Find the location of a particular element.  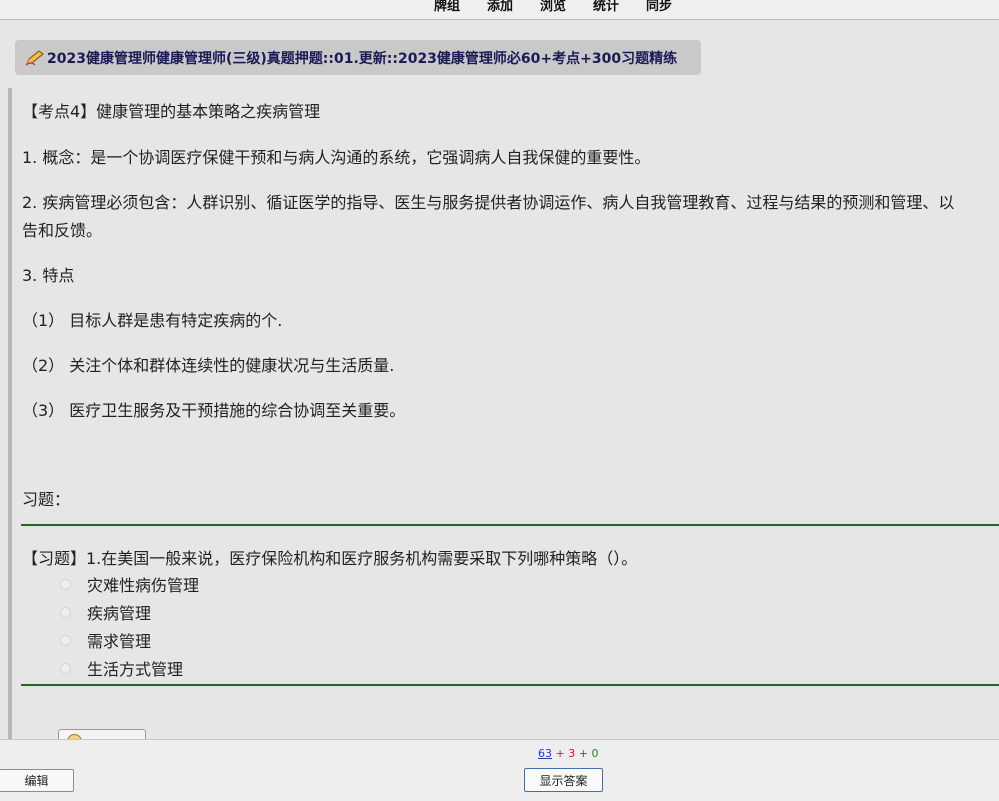

learning-count: 3 is located at coordinates (572, 753).